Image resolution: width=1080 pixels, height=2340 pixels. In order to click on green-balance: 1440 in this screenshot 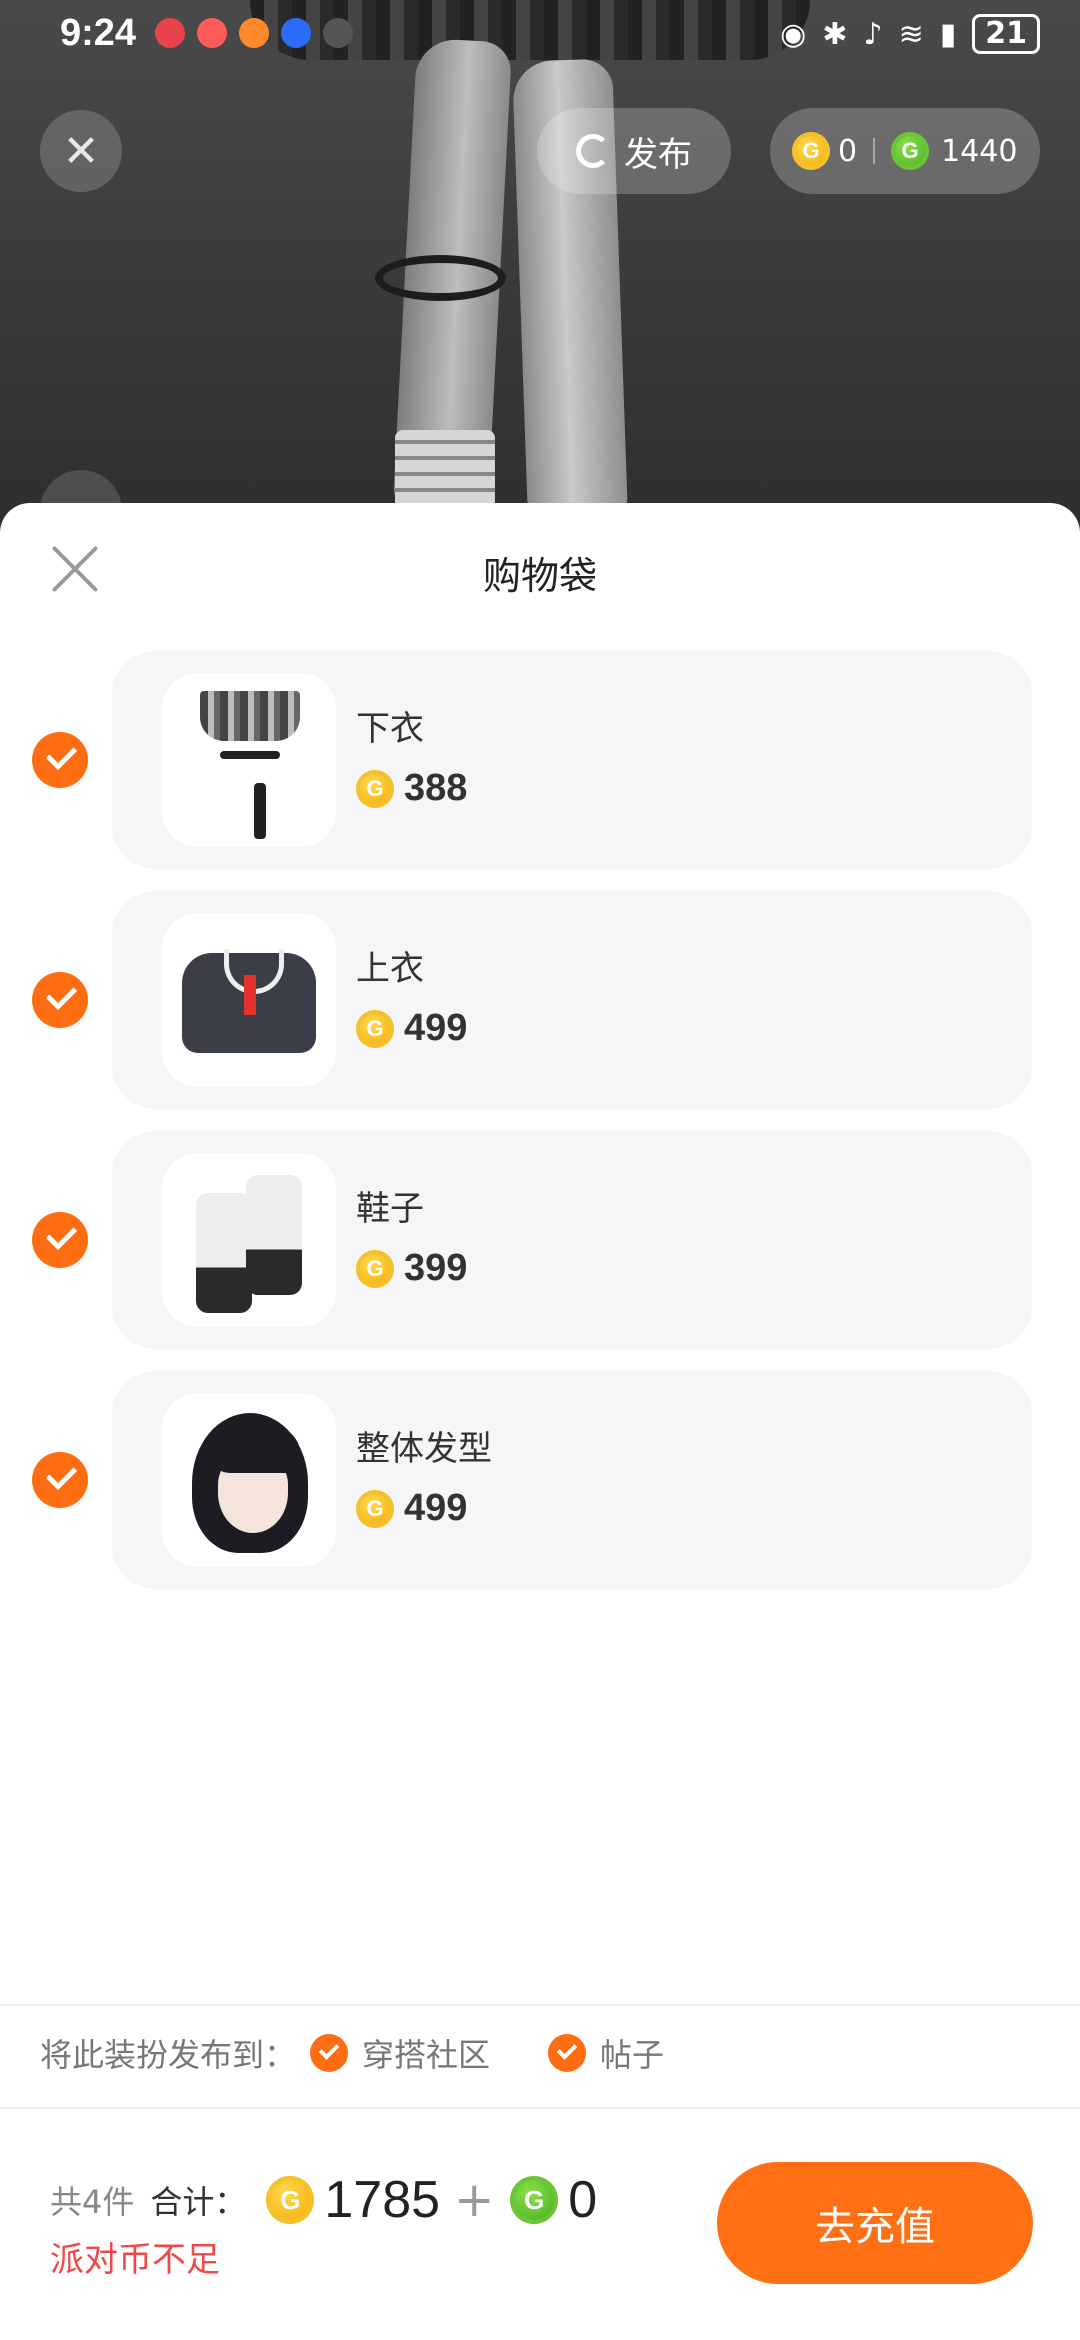, I will do `click(979, 151)`.